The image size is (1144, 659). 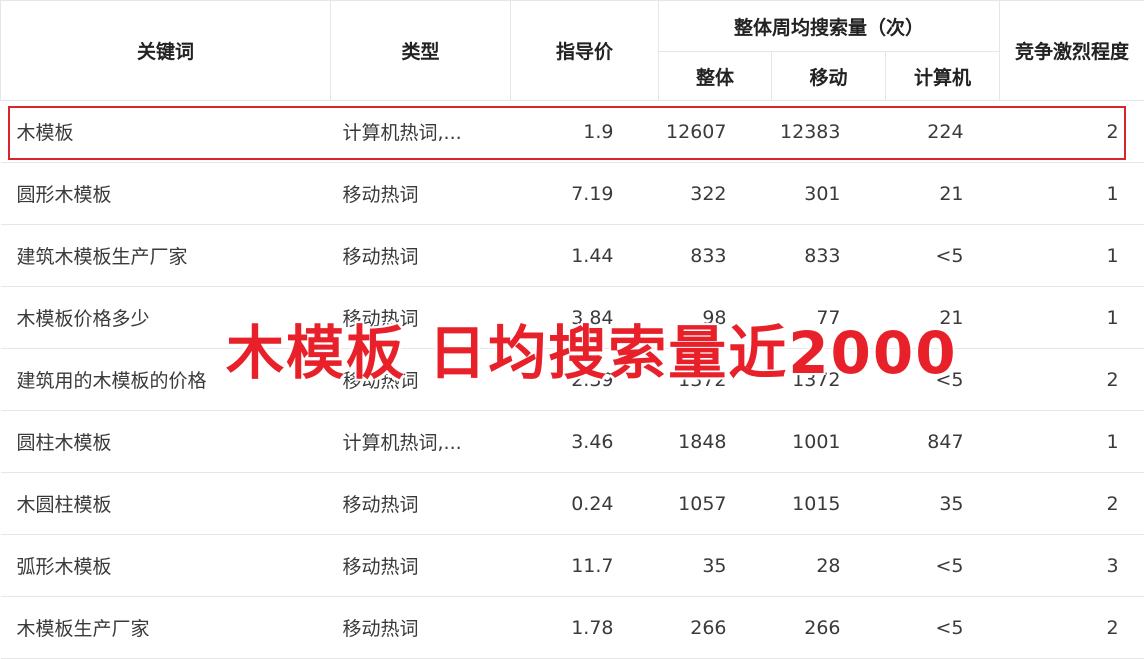 What do you see at coordinates (166, 628) in the screenshot?
I see `cell-keyword: 木模板生产厂家` at bounding box center [166, 628].